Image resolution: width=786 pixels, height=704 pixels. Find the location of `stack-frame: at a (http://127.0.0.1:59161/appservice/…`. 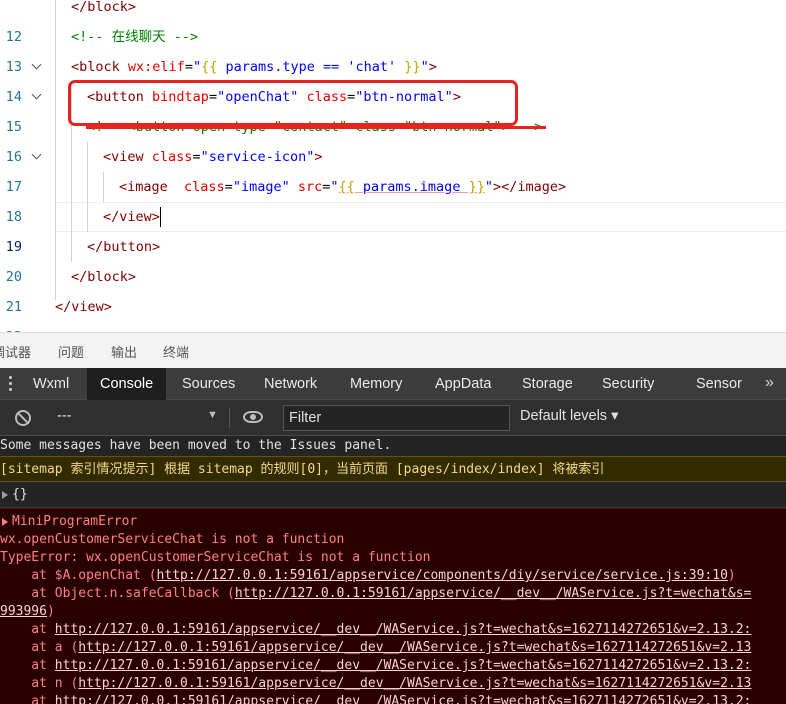

stack-frame: at a (http://127.0.0.1:59161/appservice/… is located at coordinates (375, 648).